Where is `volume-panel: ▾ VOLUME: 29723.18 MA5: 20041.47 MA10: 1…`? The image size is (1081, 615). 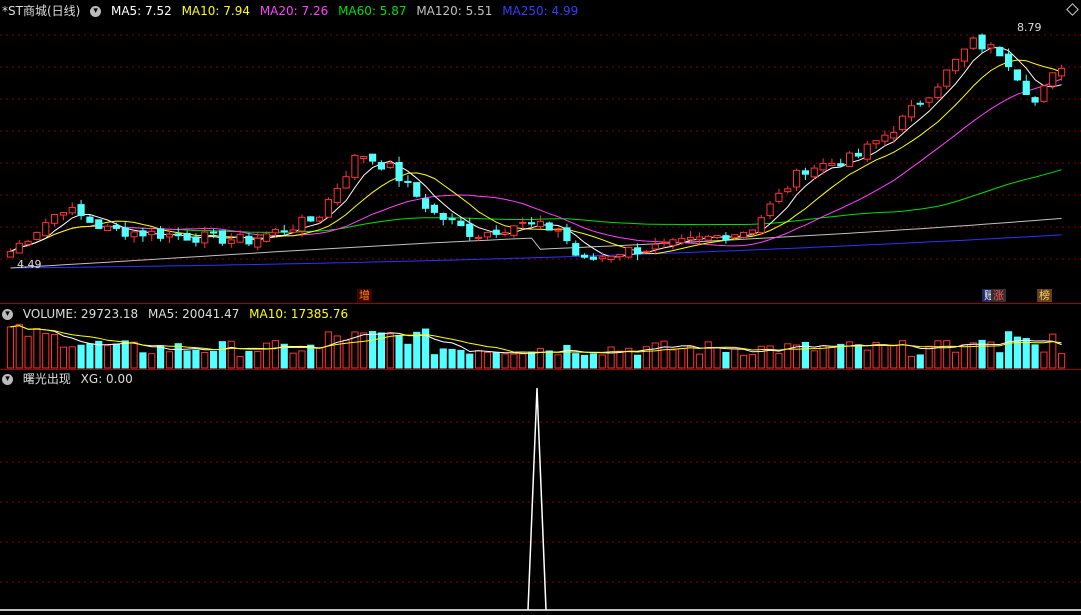
volume-panel: ▾ VOLUME: 29723.18 MA5: 20041.47 MA10: 1… is located at coordinates (540, 336).